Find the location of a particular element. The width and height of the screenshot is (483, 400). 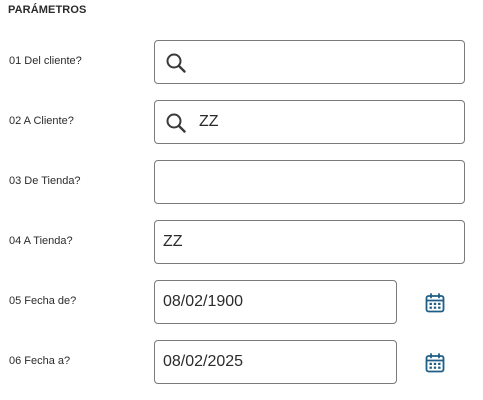

param-label: 03 De Tienda? is located at coordinates (45, 181).